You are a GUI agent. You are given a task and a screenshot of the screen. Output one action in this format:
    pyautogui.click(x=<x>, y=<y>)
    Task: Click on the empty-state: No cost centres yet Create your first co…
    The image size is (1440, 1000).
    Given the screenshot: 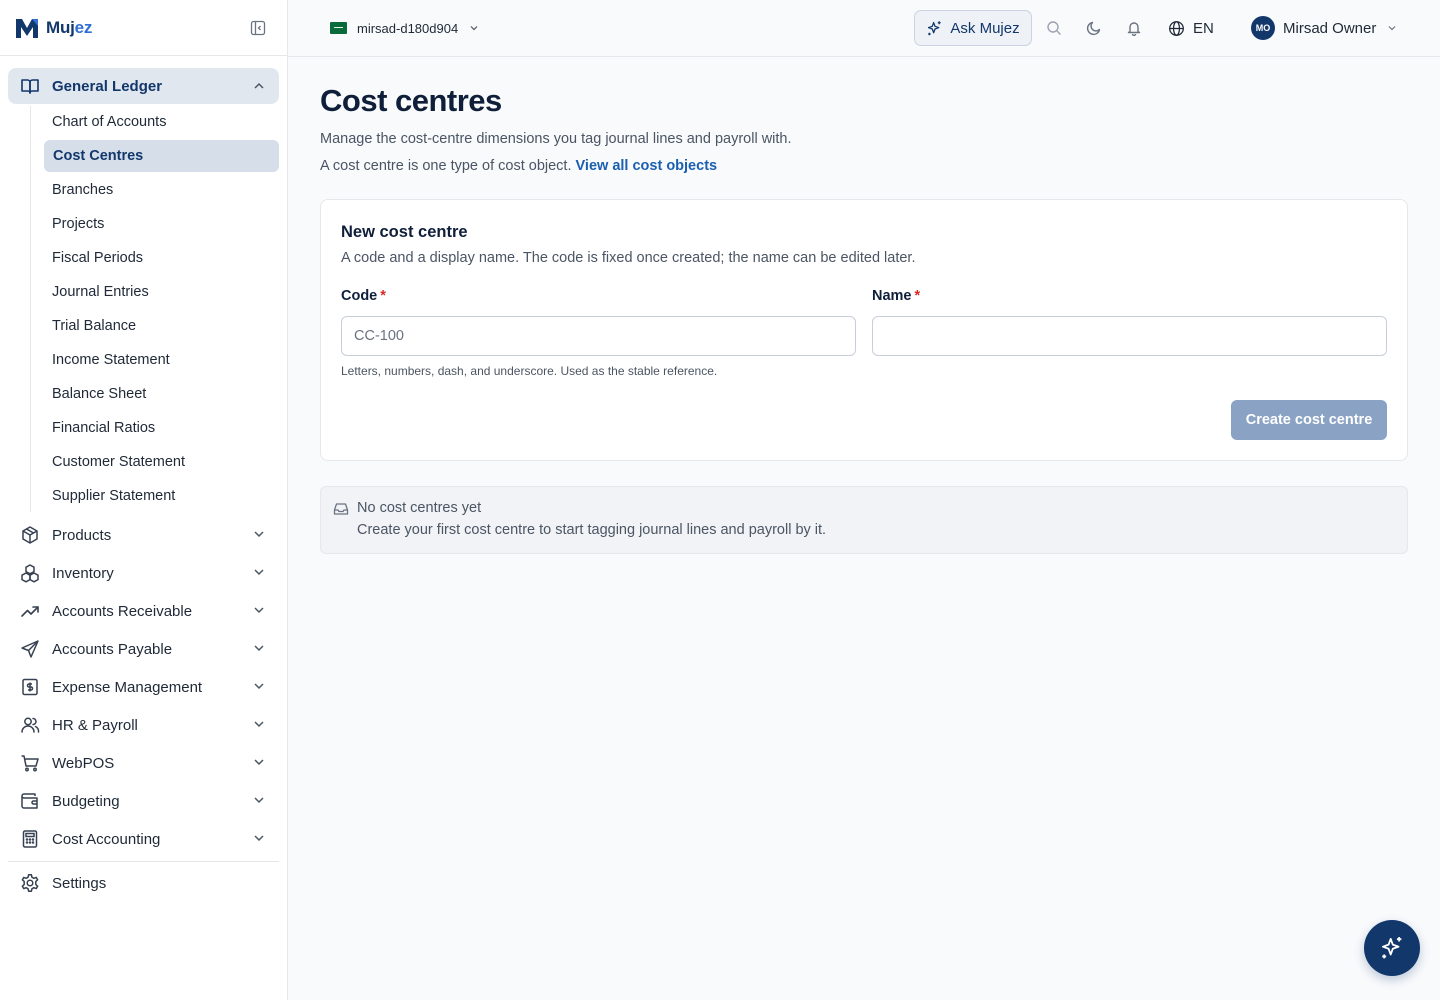 What is the action you would take?
    pyautogui.click(x=864, y=520)
    